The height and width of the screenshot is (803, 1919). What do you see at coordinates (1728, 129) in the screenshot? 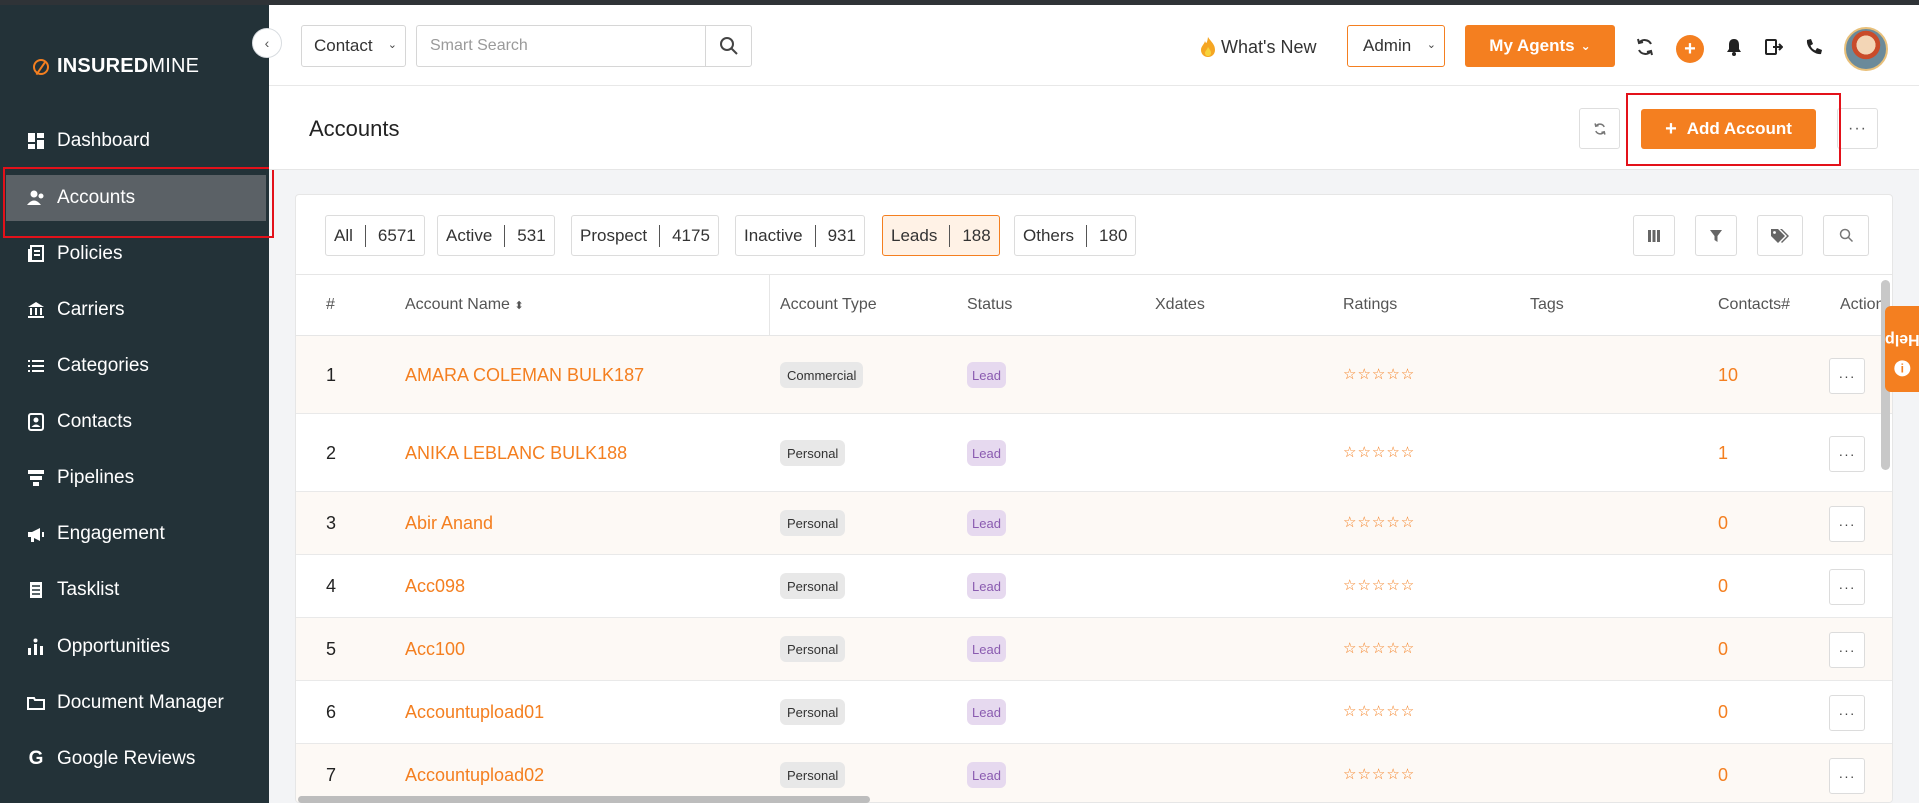
I see `add-account-button: + Add Account` at bounding box center [1728, 129].